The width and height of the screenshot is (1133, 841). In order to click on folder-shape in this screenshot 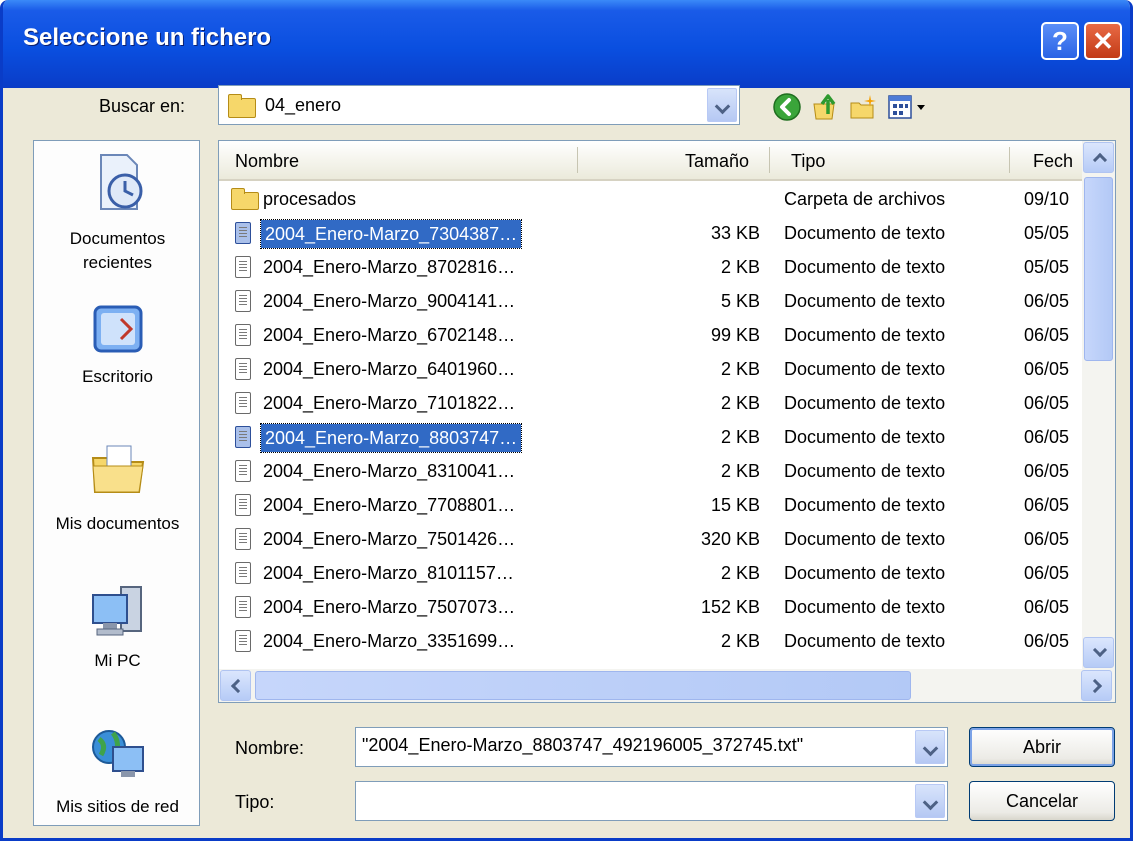, I will do `click(245, 199)`.